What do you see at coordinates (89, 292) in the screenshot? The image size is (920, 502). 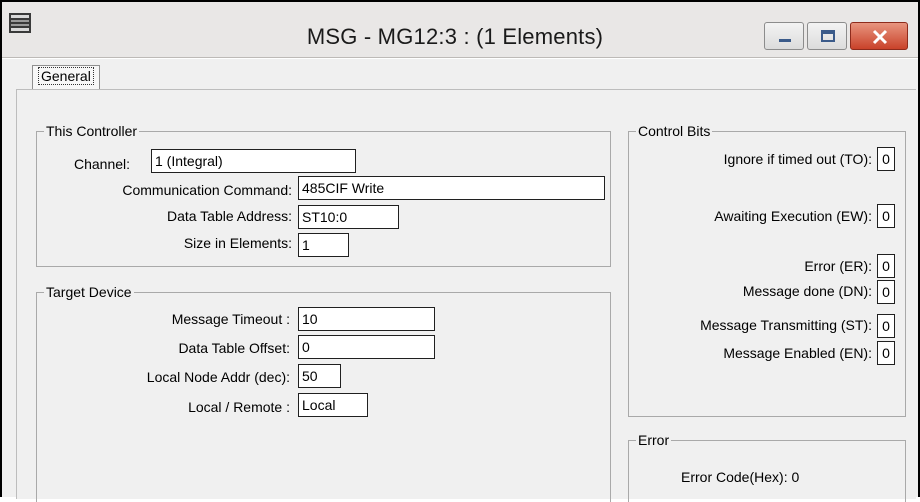 I see `target-device-title: Target Device` at bounding box center [89, 292].